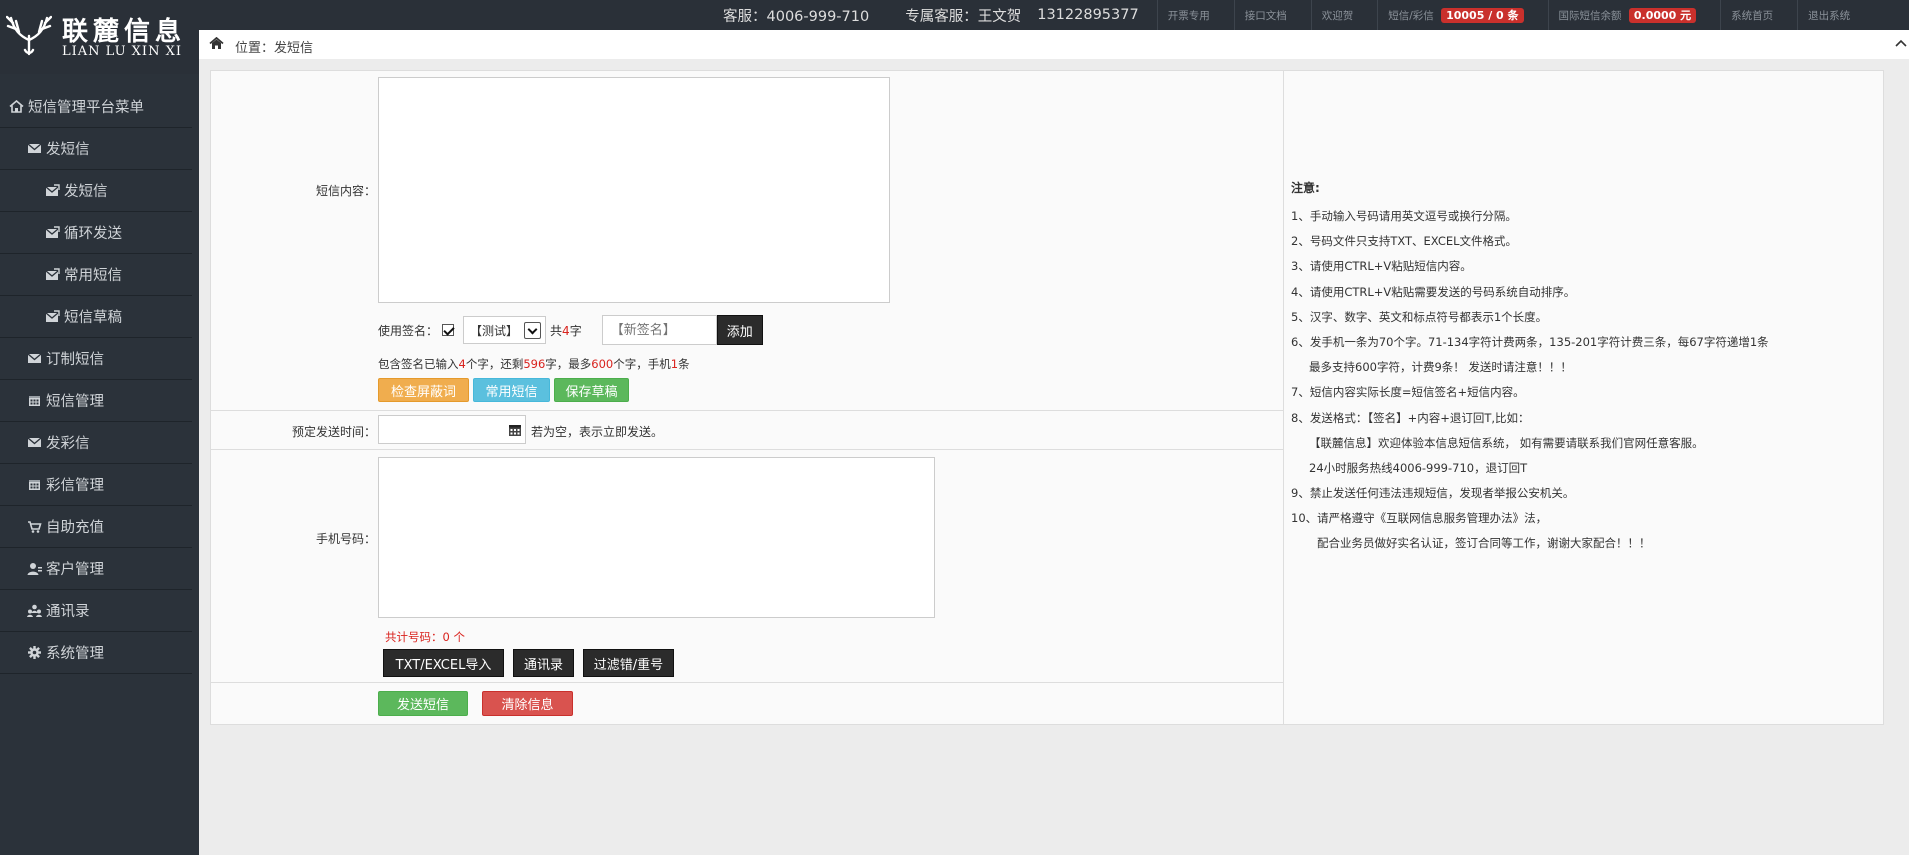 Image resolution: width=1909 pixels, height=855 pixels. I want to click on intl-balance: 国际短信余额 0.0000 元, so click(1630, 15).